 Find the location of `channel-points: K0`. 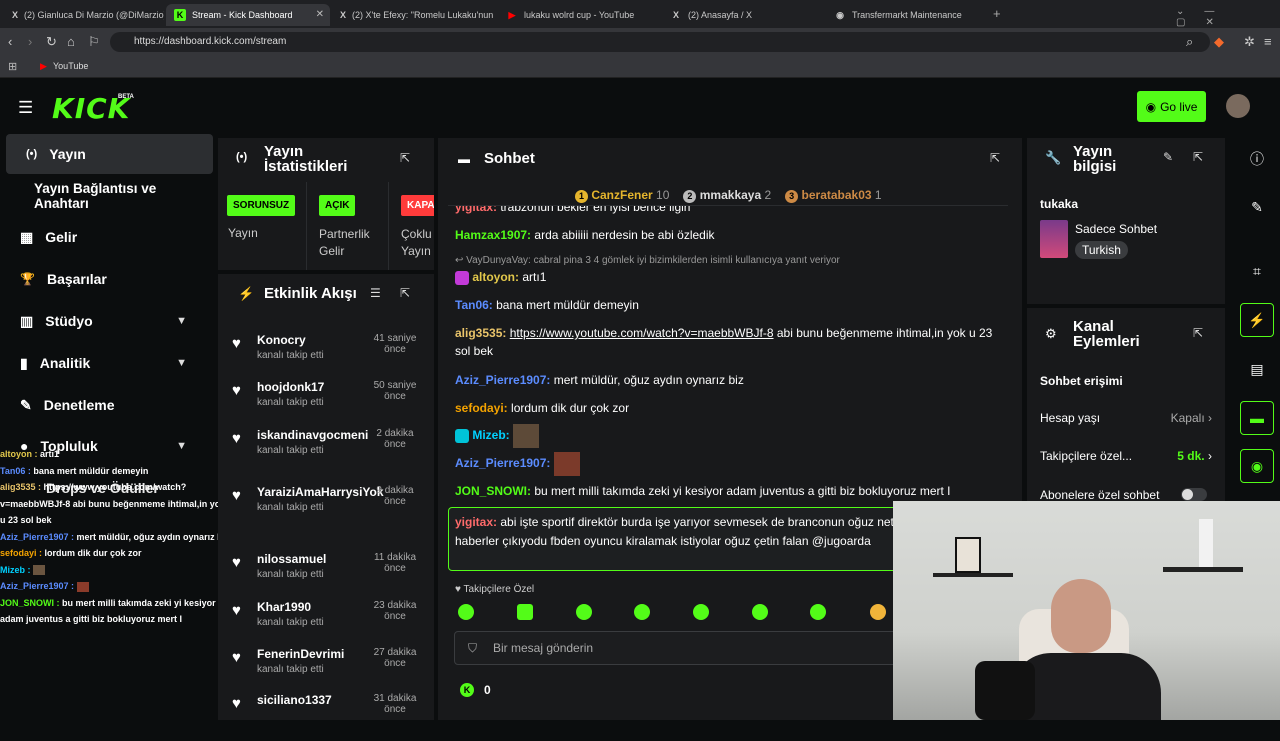

channel-points: K0 is located at coordinates (475, 690).